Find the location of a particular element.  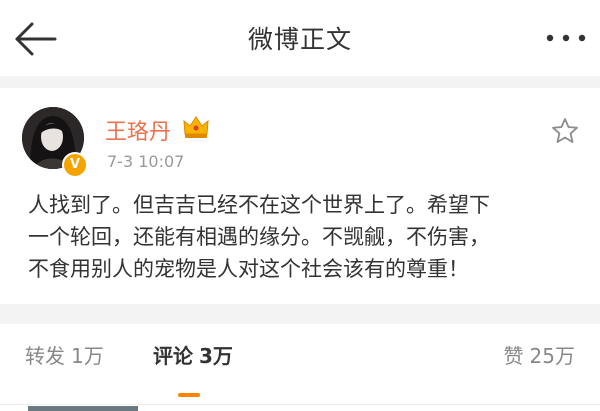

post-line: 不食用别人的宠物是人对这个社会该有的尊重！ is located at coordinates (248, 269).